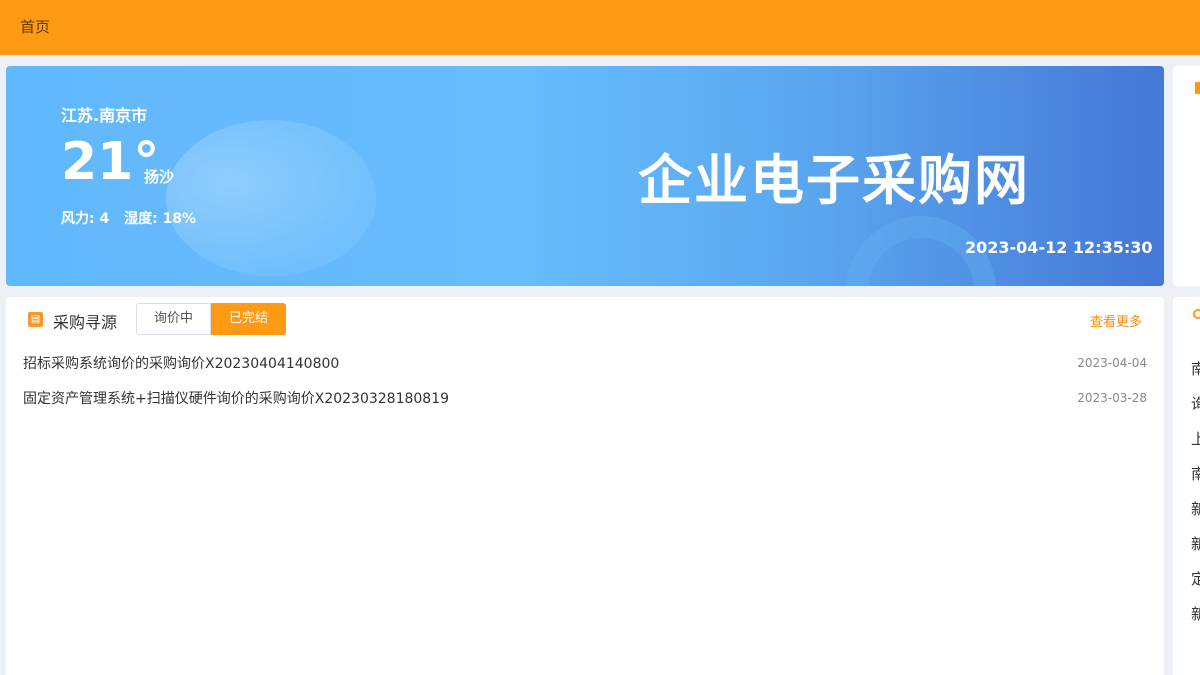  Describe the element at coordinates (104, 115) in the screenshot. I see `city-label: 江苏.南京市` at that location.